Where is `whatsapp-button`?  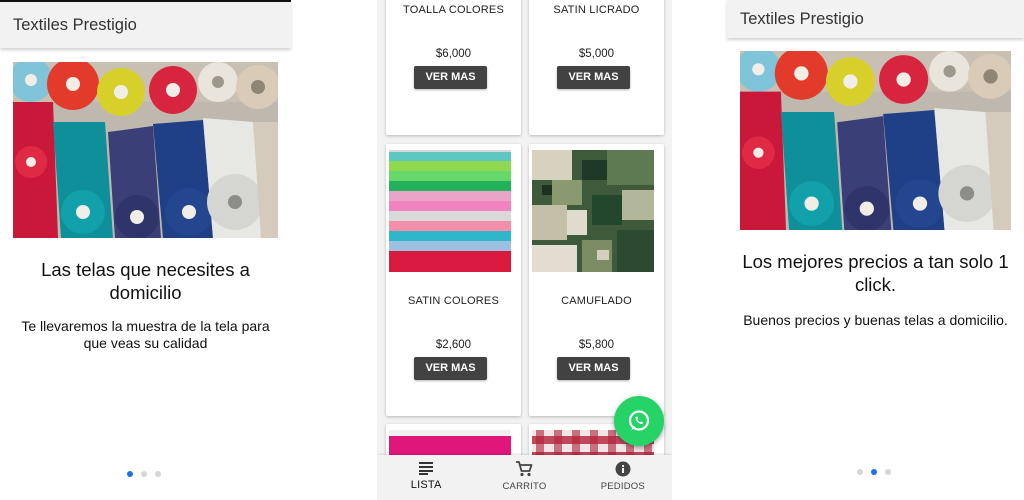 whatsapp-button is located at coordinates (639, 421).